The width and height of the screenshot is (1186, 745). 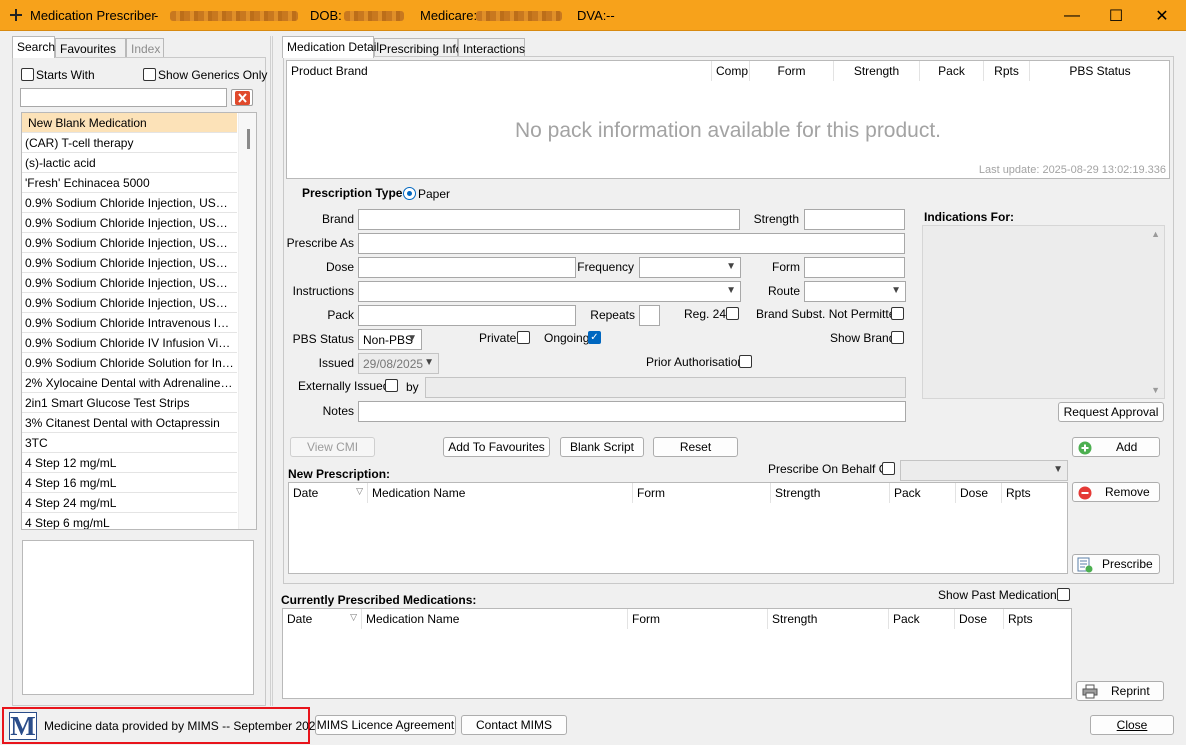 What do you see at coordinates (690, 267) in the screenshot?
I see `frequency-select: ▼` at bounding box center [690, 267].